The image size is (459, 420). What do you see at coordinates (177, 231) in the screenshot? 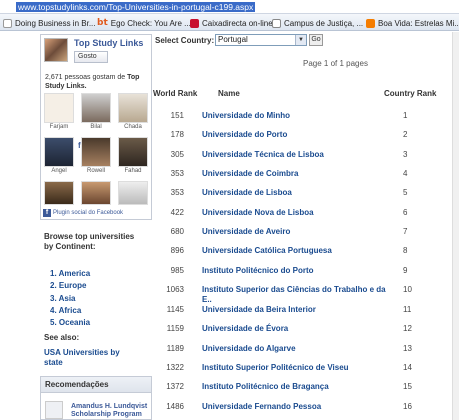
I see `world-rank-cell: 680` at bounding box center [177, 231].